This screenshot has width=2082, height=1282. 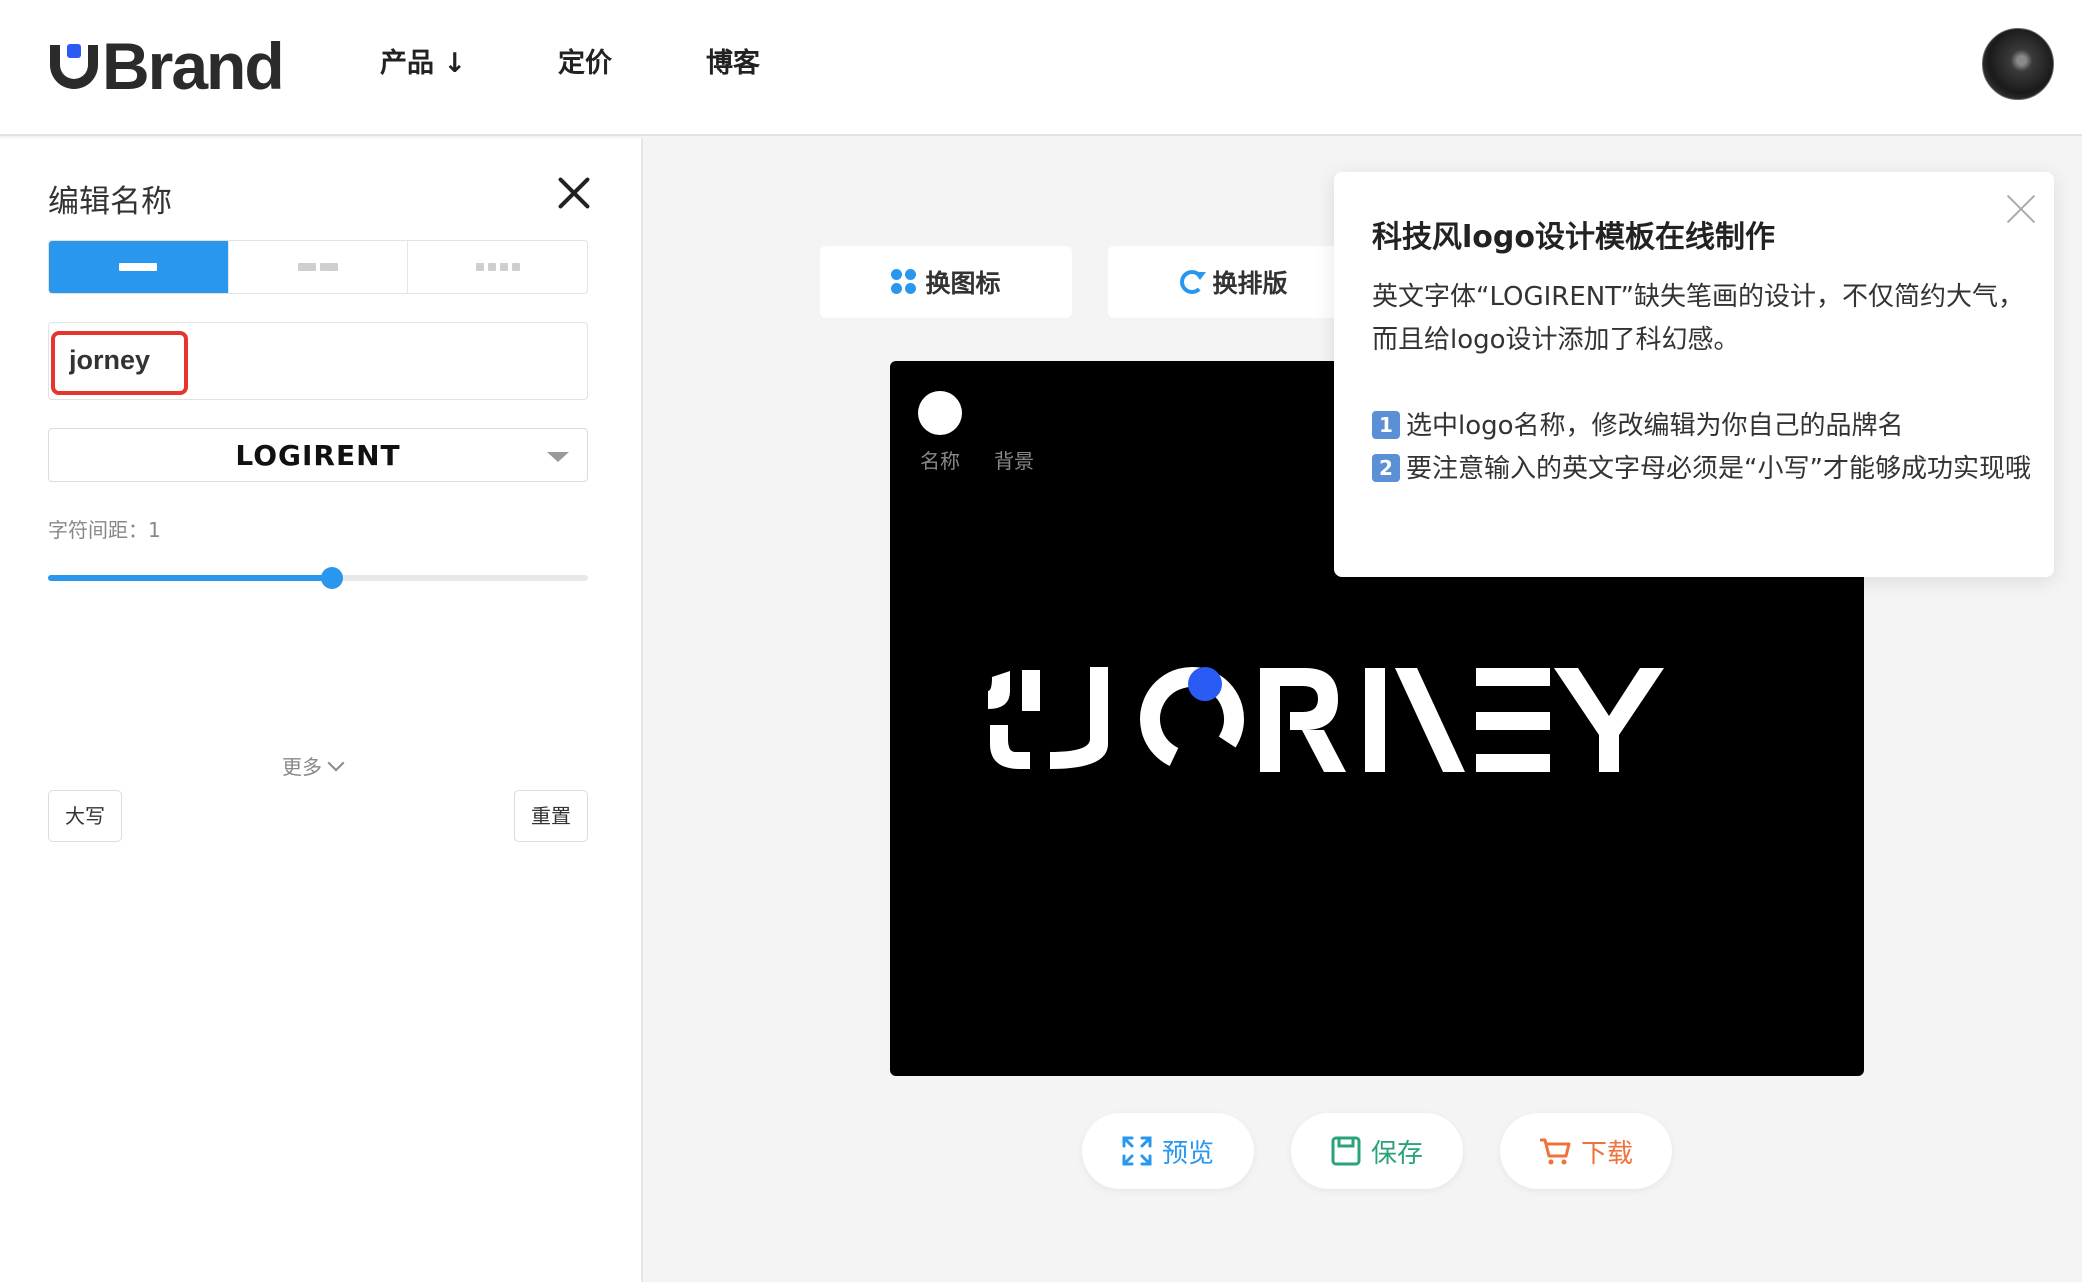 I want to click on more-toggle: 更多, so click(x=313, y=765).